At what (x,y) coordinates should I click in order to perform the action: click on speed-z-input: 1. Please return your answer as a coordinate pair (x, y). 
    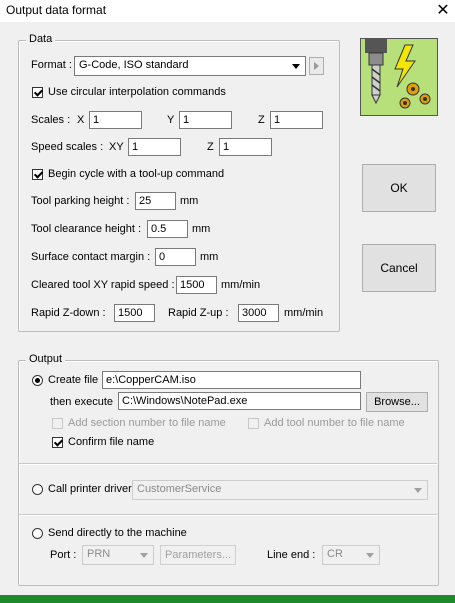
    Looking at the image, I should click on (245, 147).